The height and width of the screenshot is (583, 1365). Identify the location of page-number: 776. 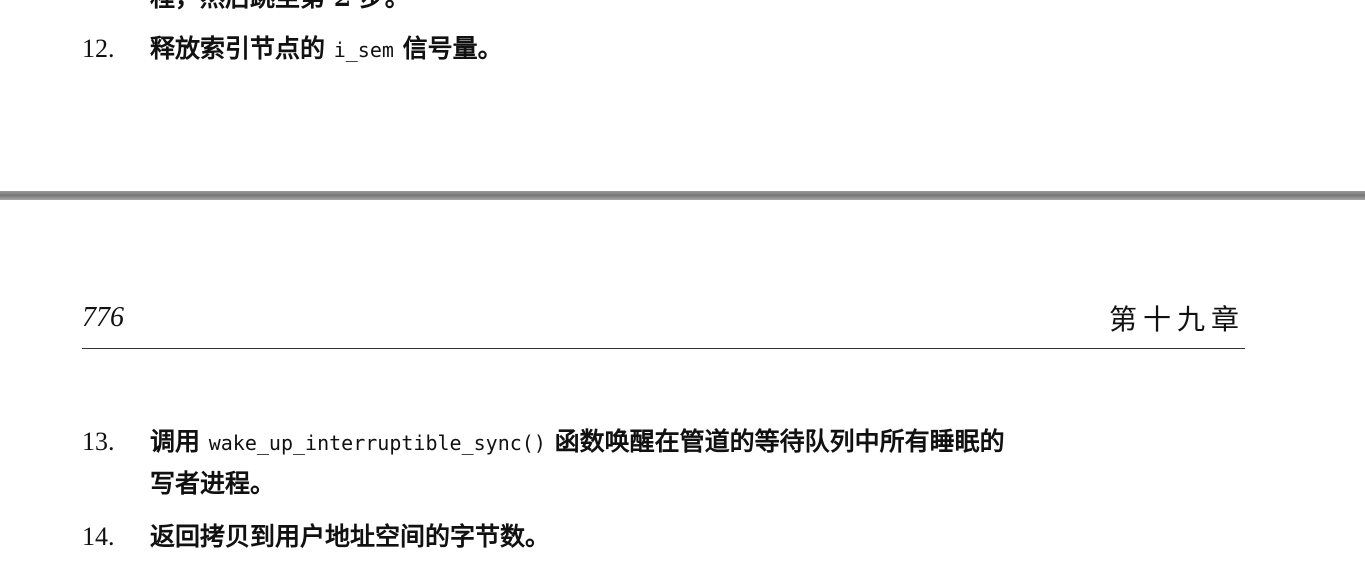
(103, 317).